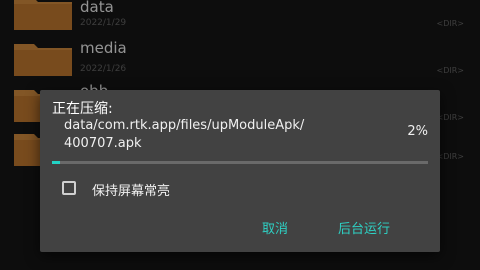 The height and width of the screenshot is (270, 480). I want to click on progress-bar-fill, so click(56, 162).